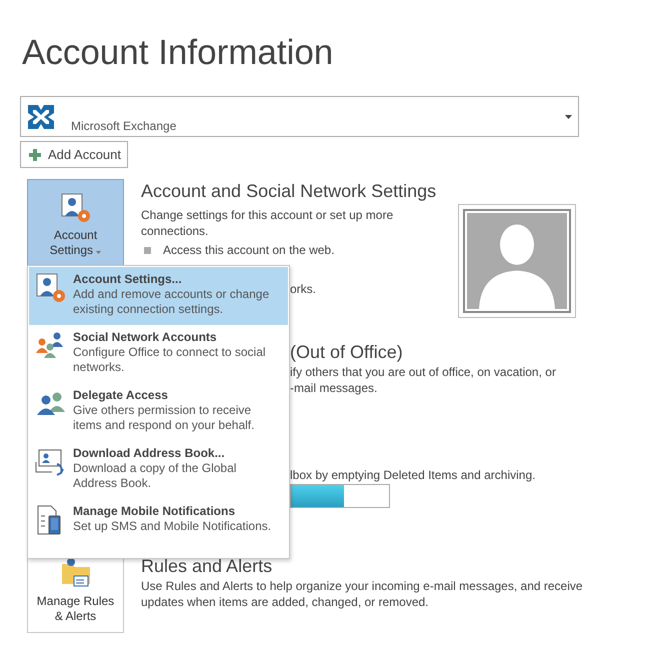 The image size is (649, 660). I want to click on text-fragment: orks., so click(304, 289).